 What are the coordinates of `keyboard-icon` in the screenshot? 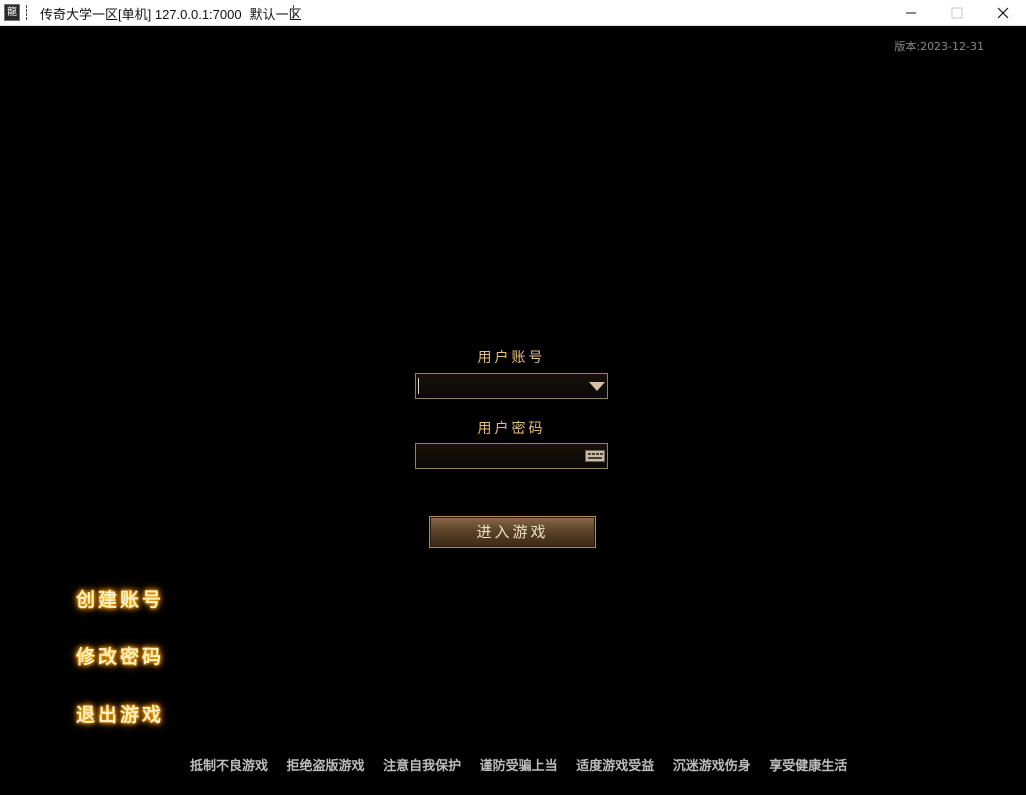 It's located at (595, 456).